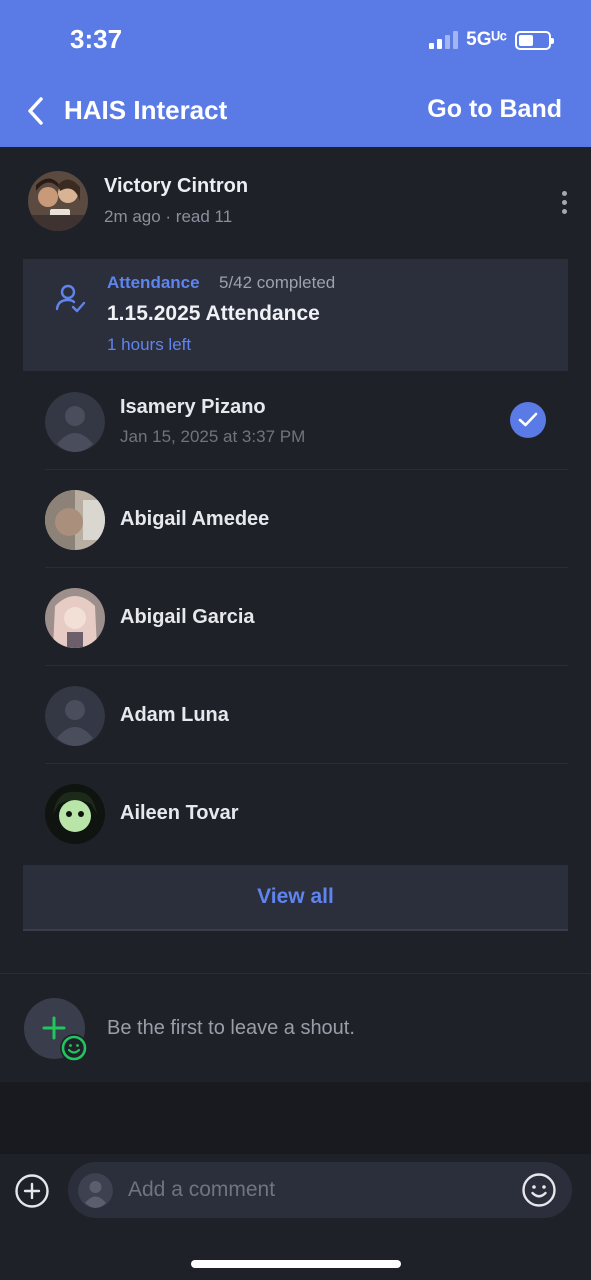  What do you see at coordinates (295, 973) in the screenshot?
I see `section-divider` at bounding box center [295, 973].